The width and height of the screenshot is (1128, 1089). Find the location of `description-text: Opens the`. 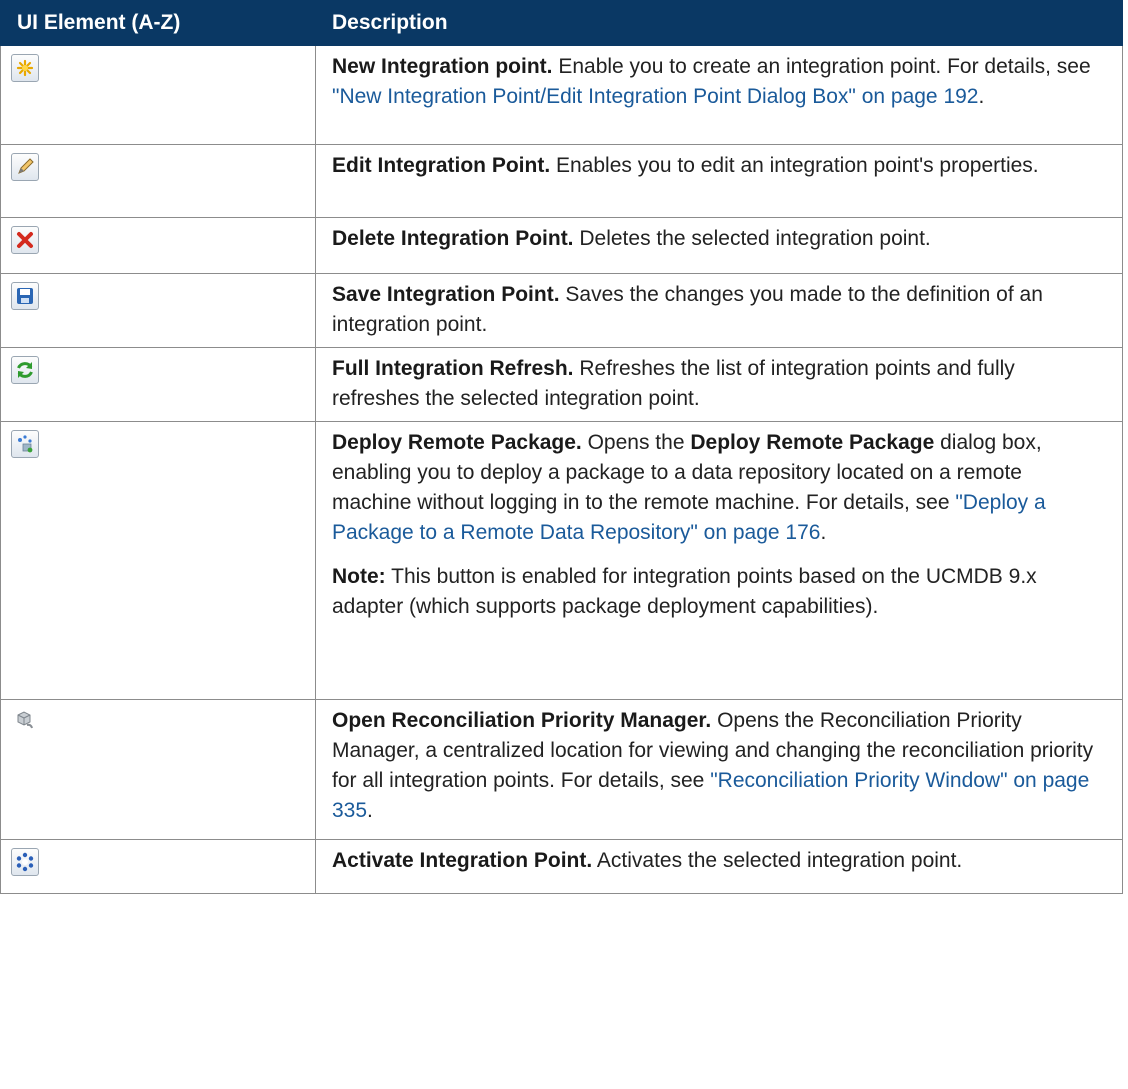

description-text: Opens the is located at coordinates (636, 442).